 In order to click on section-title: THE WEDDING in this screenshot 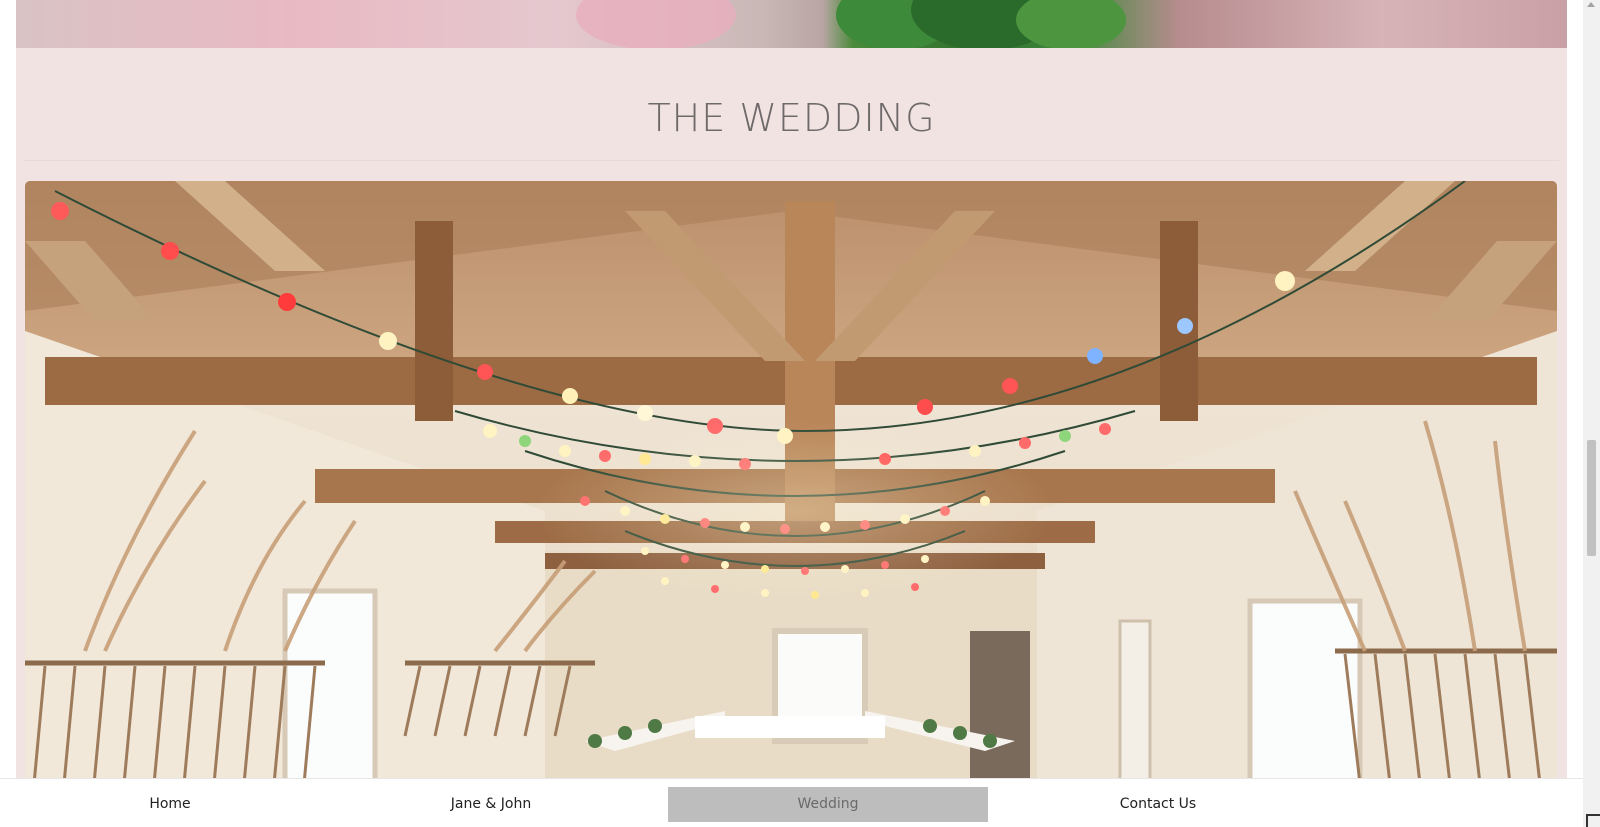, I will do `click(791, 118)`.